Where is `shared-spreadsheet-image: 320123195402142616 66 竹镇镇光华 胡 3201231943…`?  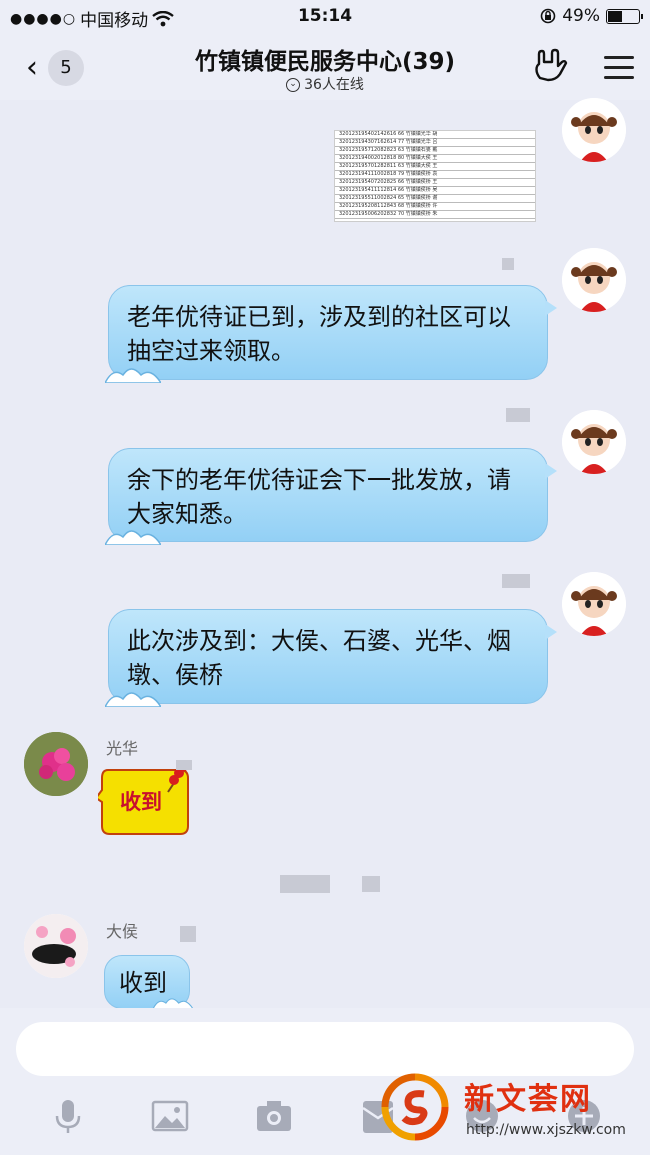 shared-spreadsheet-image: 320123195402142616 66 竹镇镇光华 胡 3201231943… is located at coordinates (435, 176).